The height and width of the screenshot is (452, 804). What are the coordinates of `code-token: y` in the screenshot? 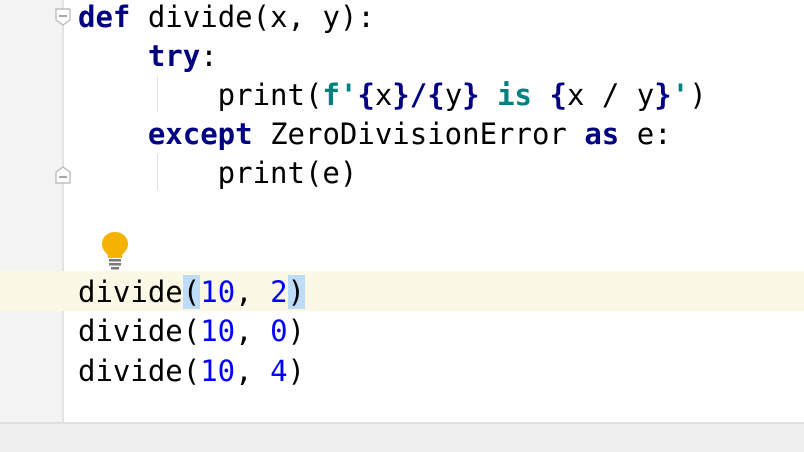 It's located at (453, 95).